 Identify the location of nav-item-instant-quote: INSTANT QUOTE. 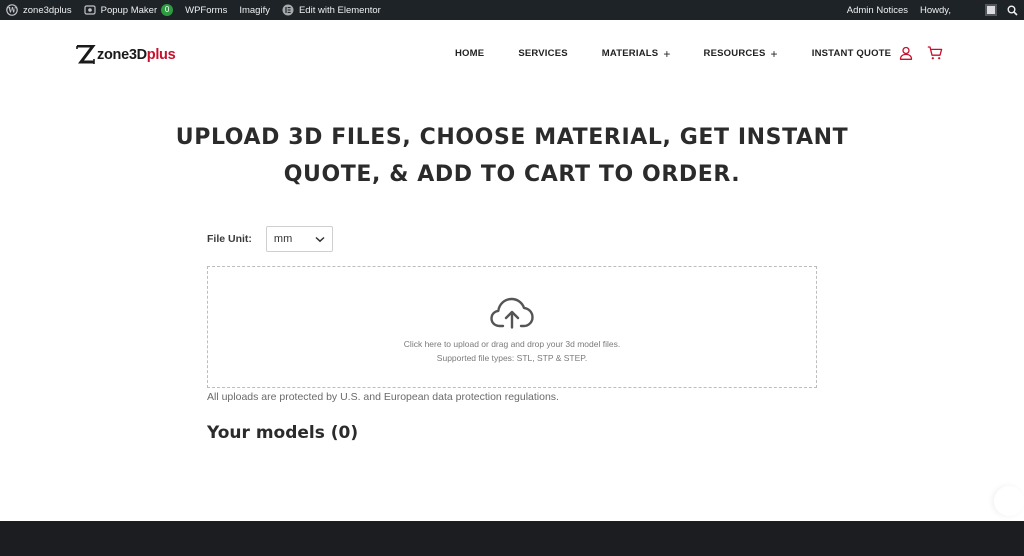
(851, 53).